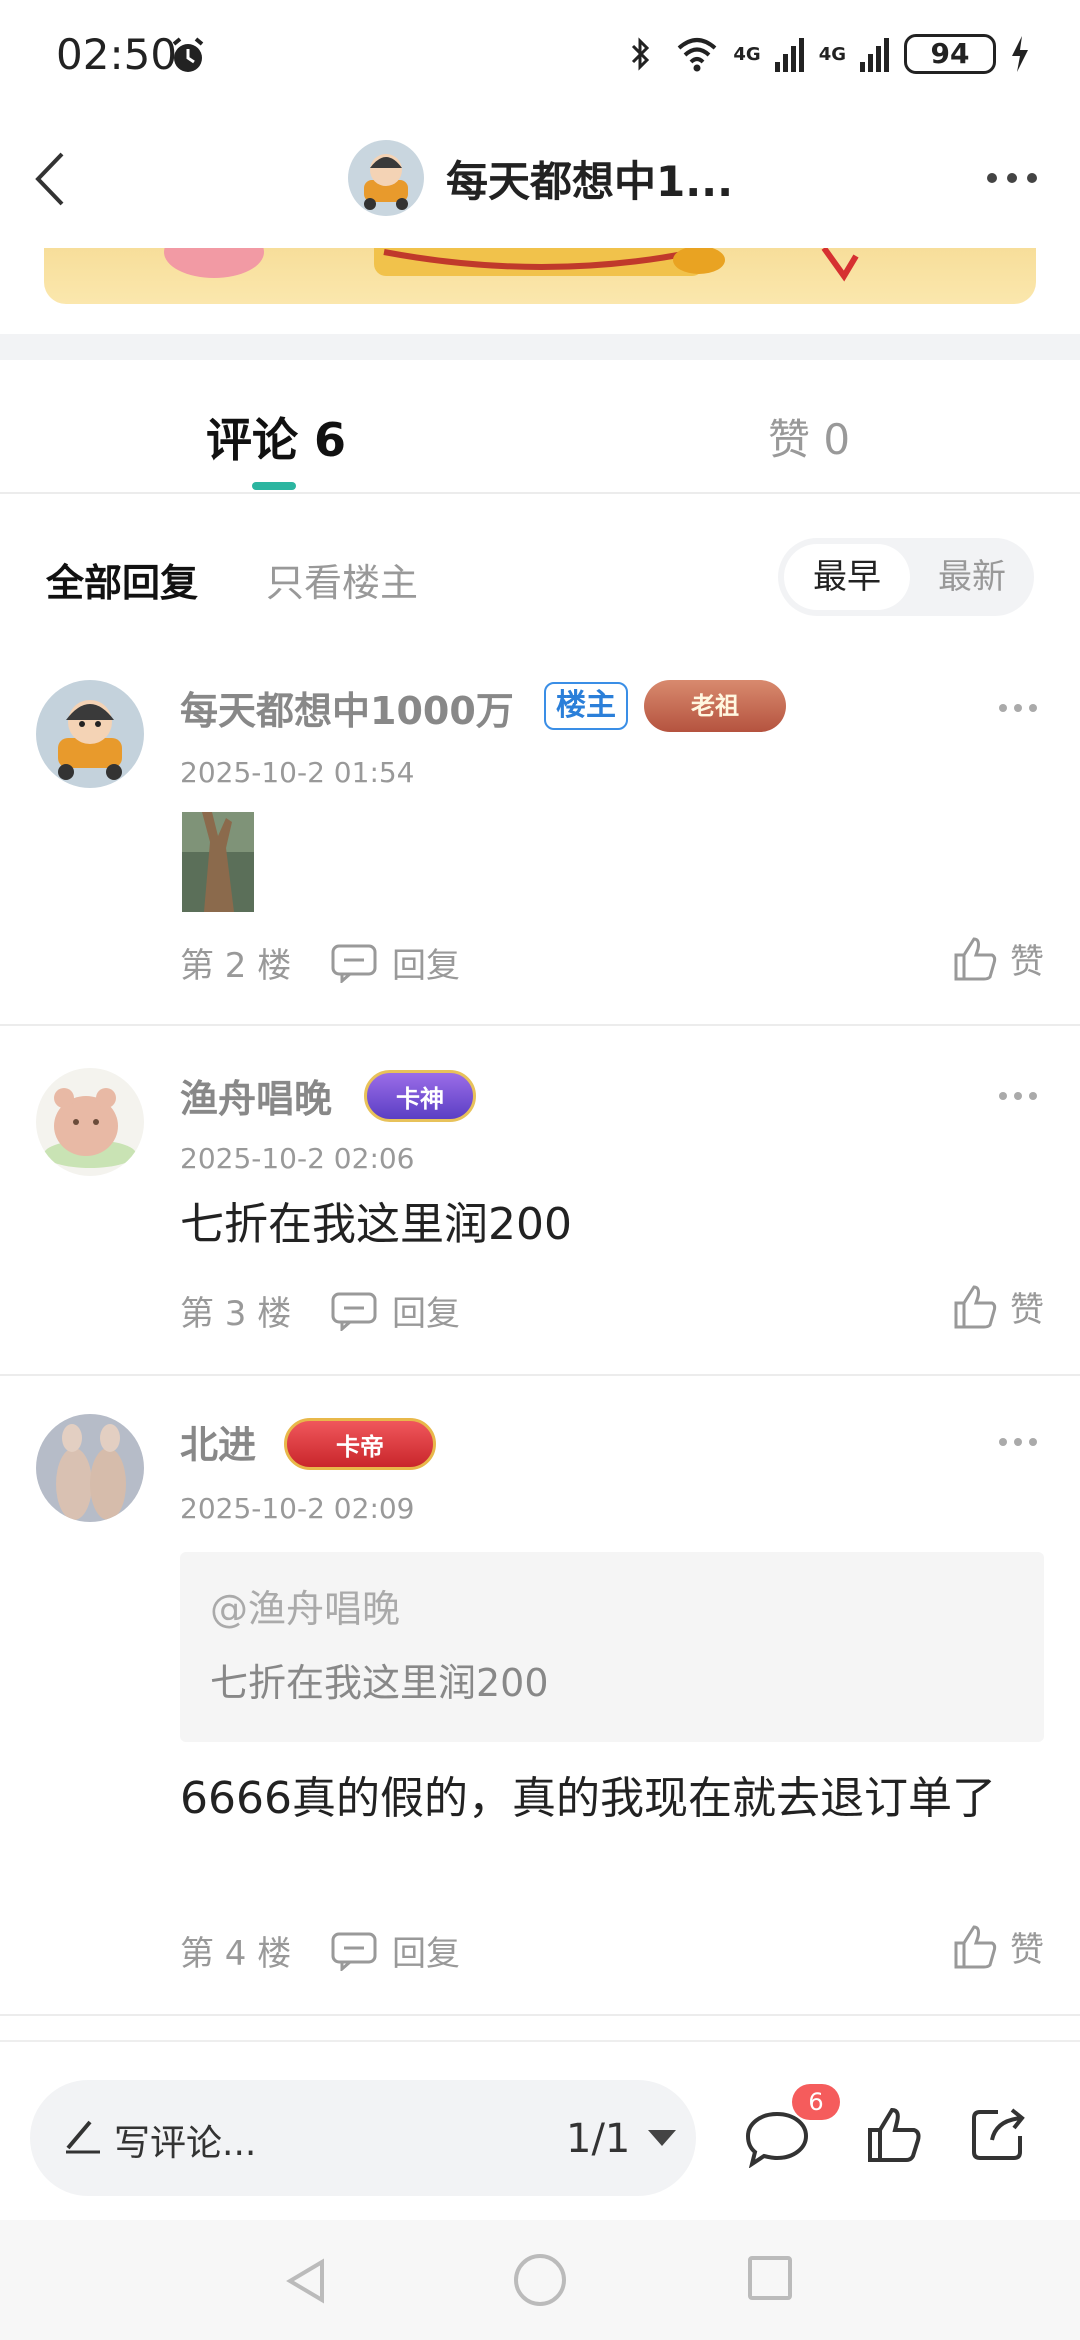 The width and height of the screenshot is (1080, 2340). What do you see at coordinates (540, 276) in the screenshot?
I see `promo-banner` at bounding box center [540, 276].